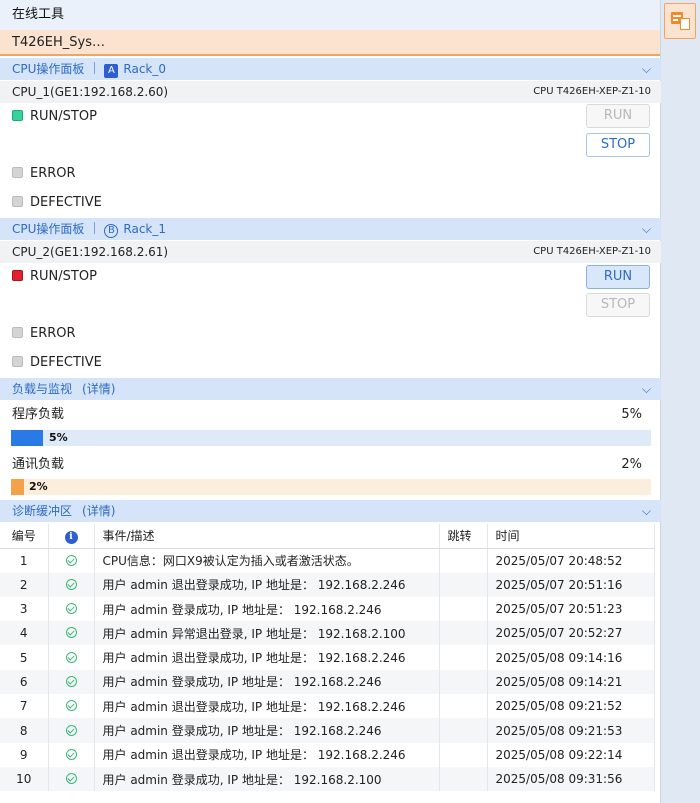  What do you see at coordinates (331, 438) in the screenshot?
I see `program-load-bar: 5%` at bounding box center [331, 438].